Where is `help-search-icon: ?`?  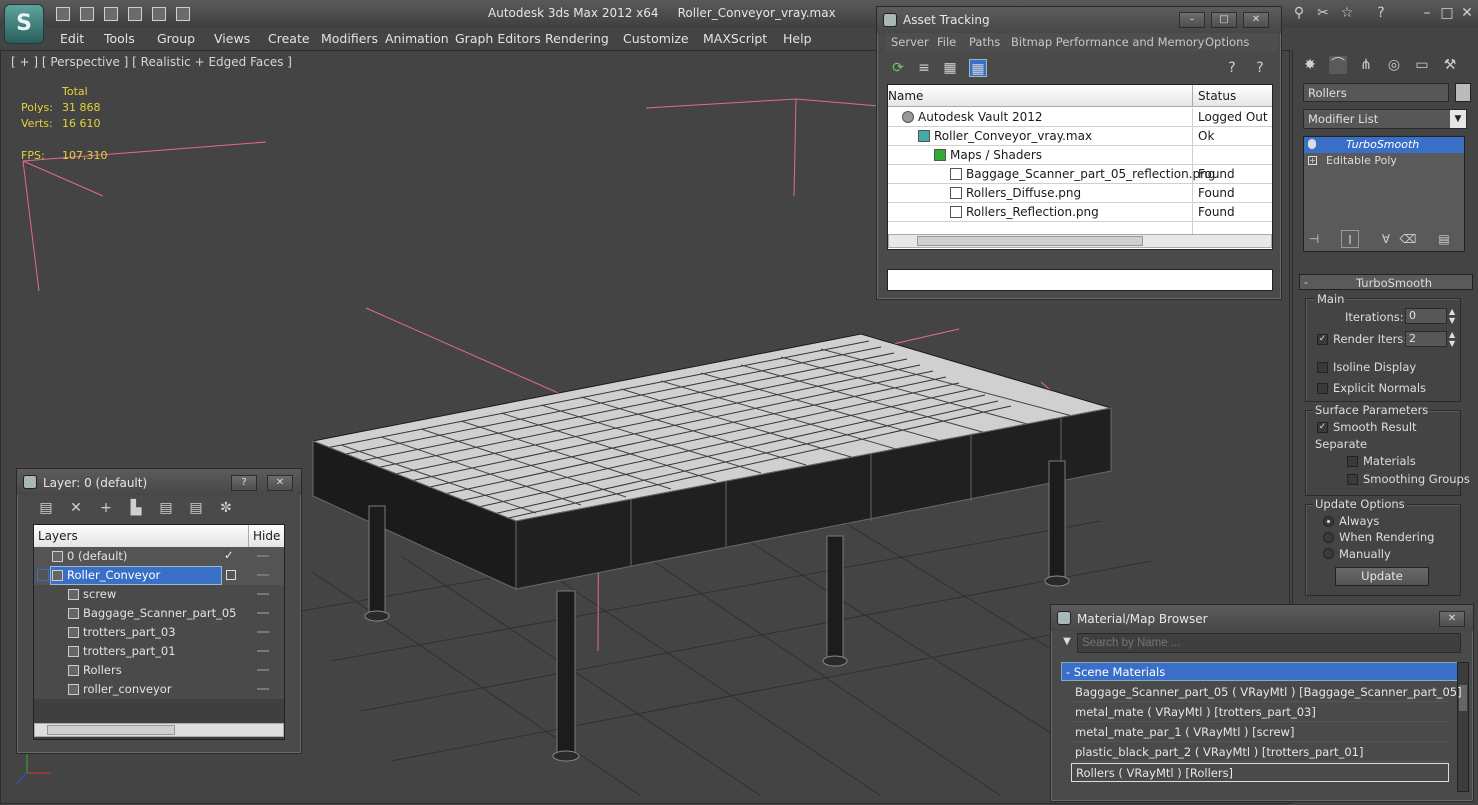 help-search-icon: ? is located at coordinates (1260, 68).